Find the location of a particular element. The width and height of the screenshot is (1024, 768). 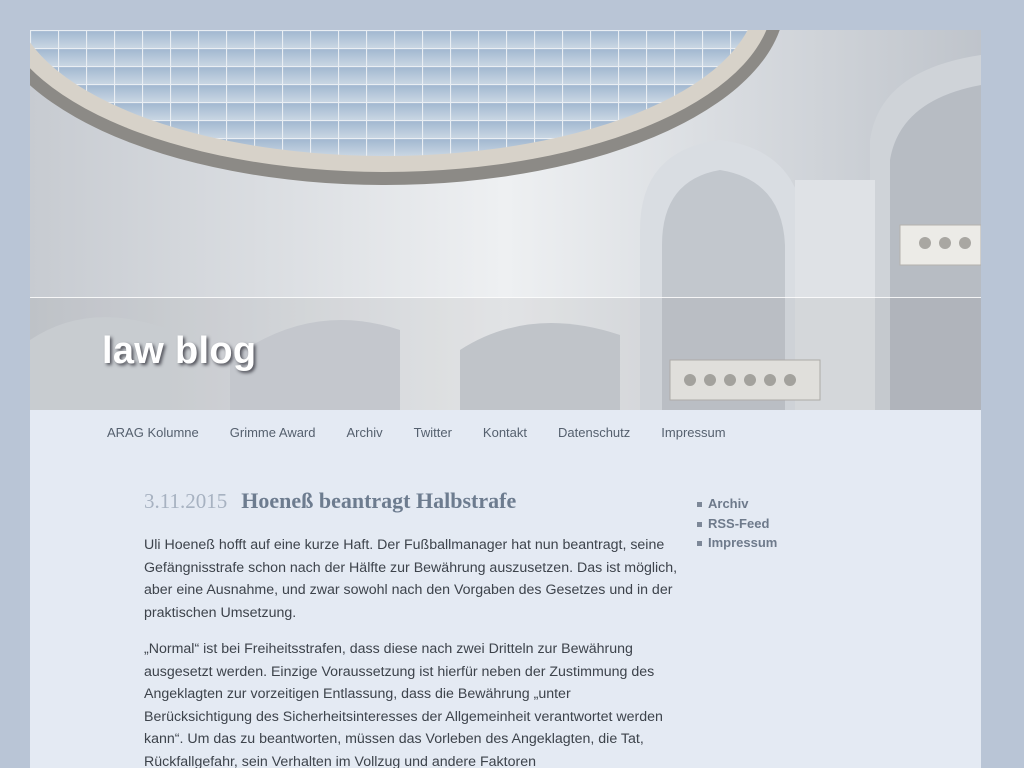

post-date: 3.11.2015 is located at coordinates (186, 501).